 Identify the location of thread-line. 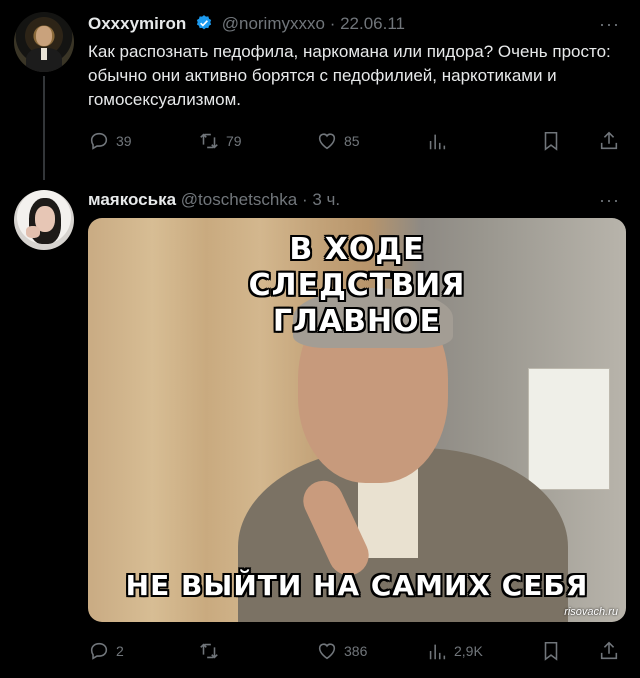
(44, 128).